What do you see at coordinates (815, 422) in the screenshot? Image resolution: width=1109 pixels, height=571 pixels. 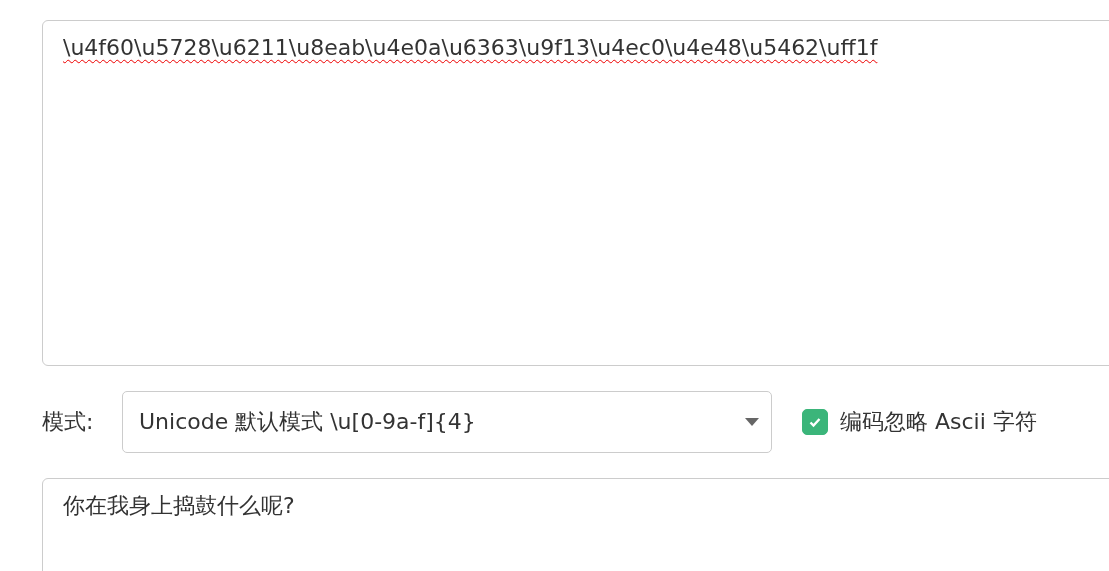 I see `ignore-ascii-checkbox` at bounding box center [815, 422].